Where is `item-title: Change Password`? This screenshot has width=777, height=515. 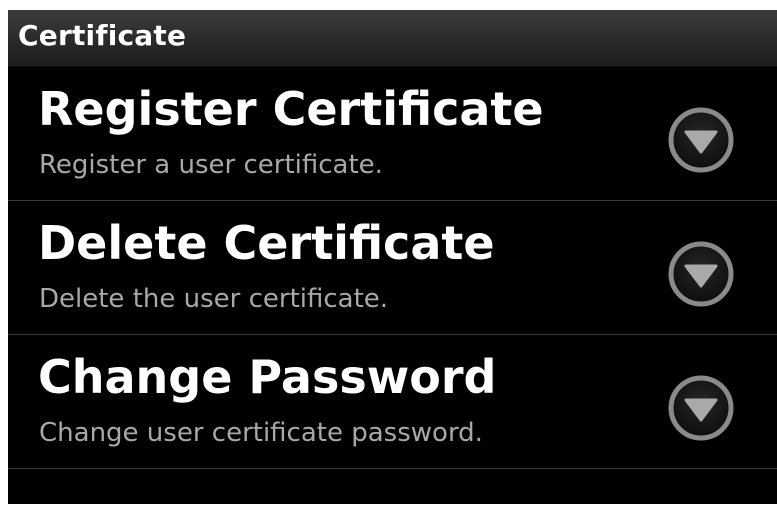
item-title: Change Password is located at coordinates (267, 377).